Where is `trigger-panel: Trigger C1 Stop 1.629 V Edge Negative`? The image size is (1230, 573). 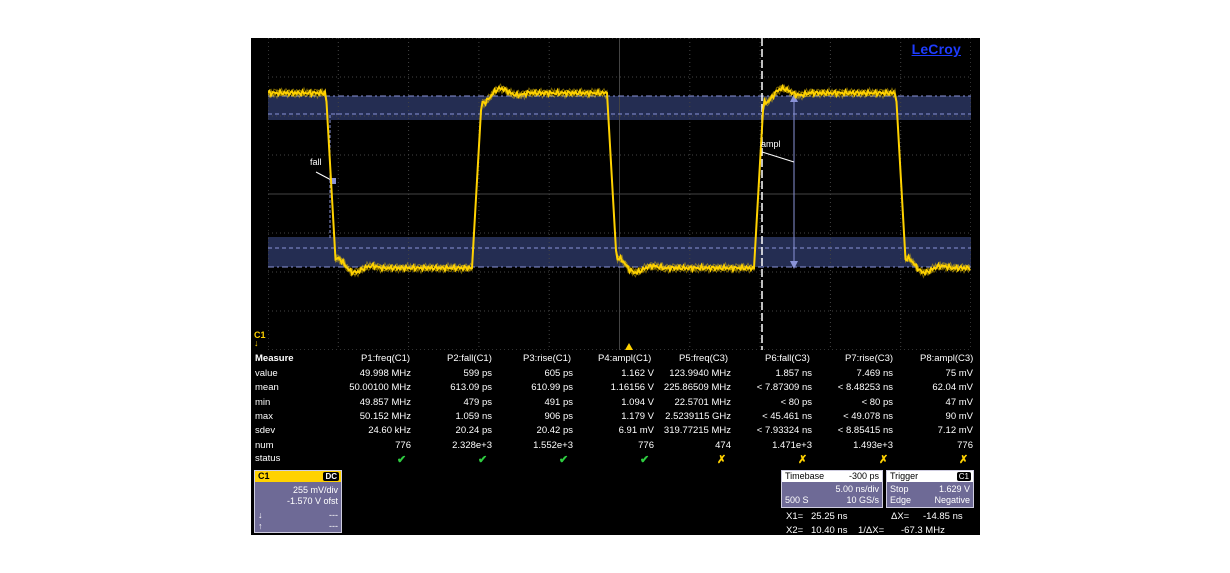 trigger-panel: Trigger C1 Stop 1.629 V Edge Negative is located at coordinates (930, 489).